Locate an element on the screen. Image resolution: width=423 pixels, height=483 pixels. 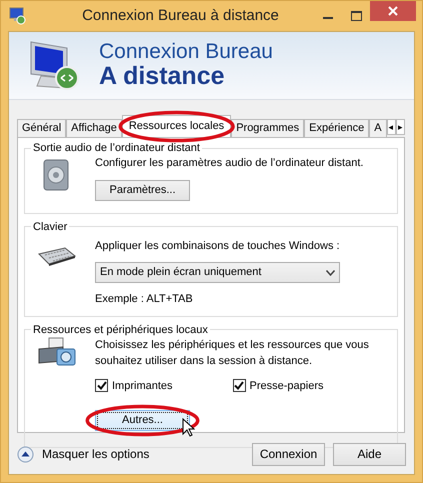
tab: Expérience is located at coordinates (337, 128).